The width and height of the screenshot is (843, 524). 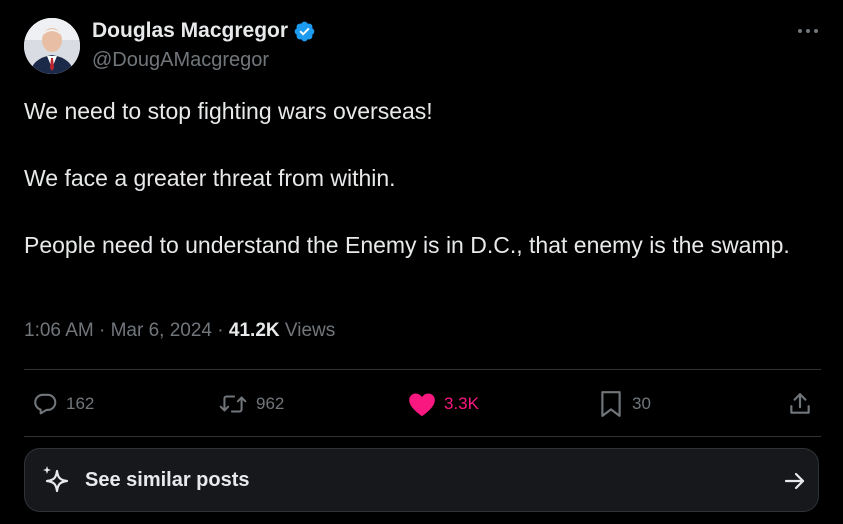 I want to click on bookmark-button: 30, so click(x=624, y=404).